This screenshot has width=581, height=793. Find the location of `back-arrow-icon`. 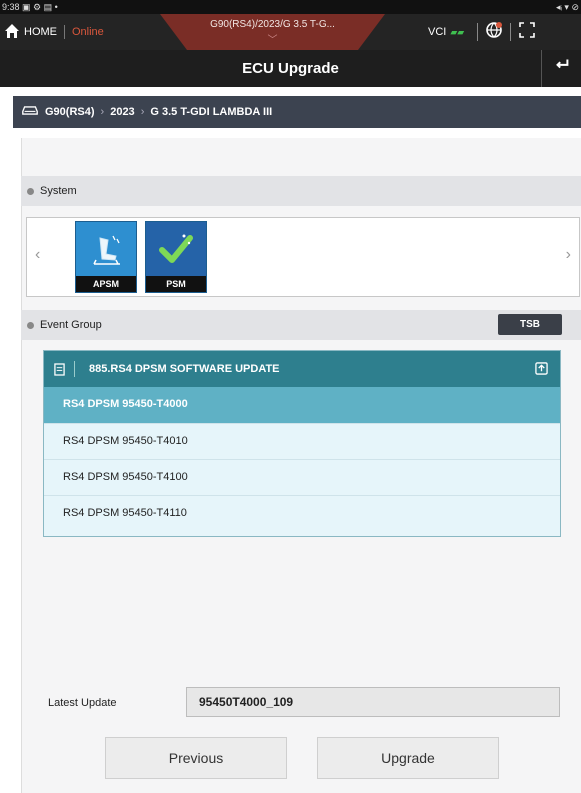

back-arrow-icon is located at coordinates (562, 68).